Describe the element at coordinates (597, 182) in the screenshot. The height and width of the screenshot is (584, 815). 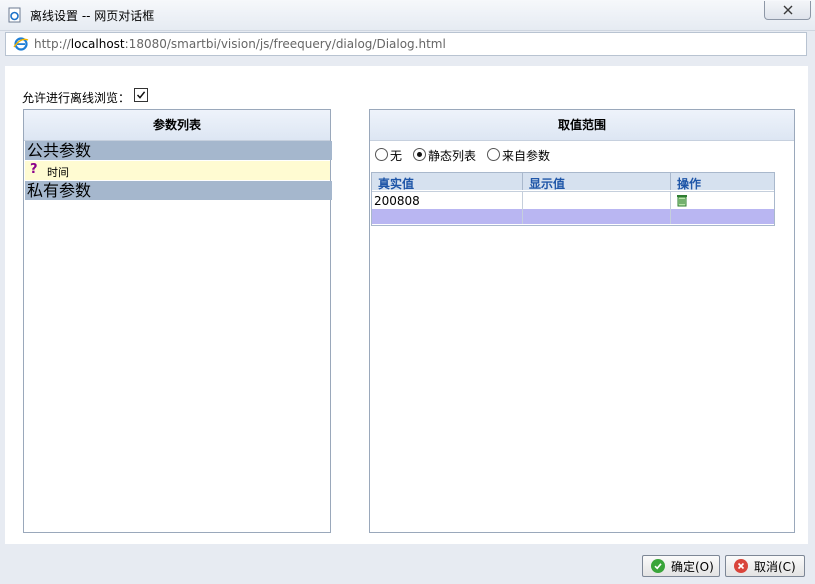
I see `column-header-display-value: 显示值` at that location.